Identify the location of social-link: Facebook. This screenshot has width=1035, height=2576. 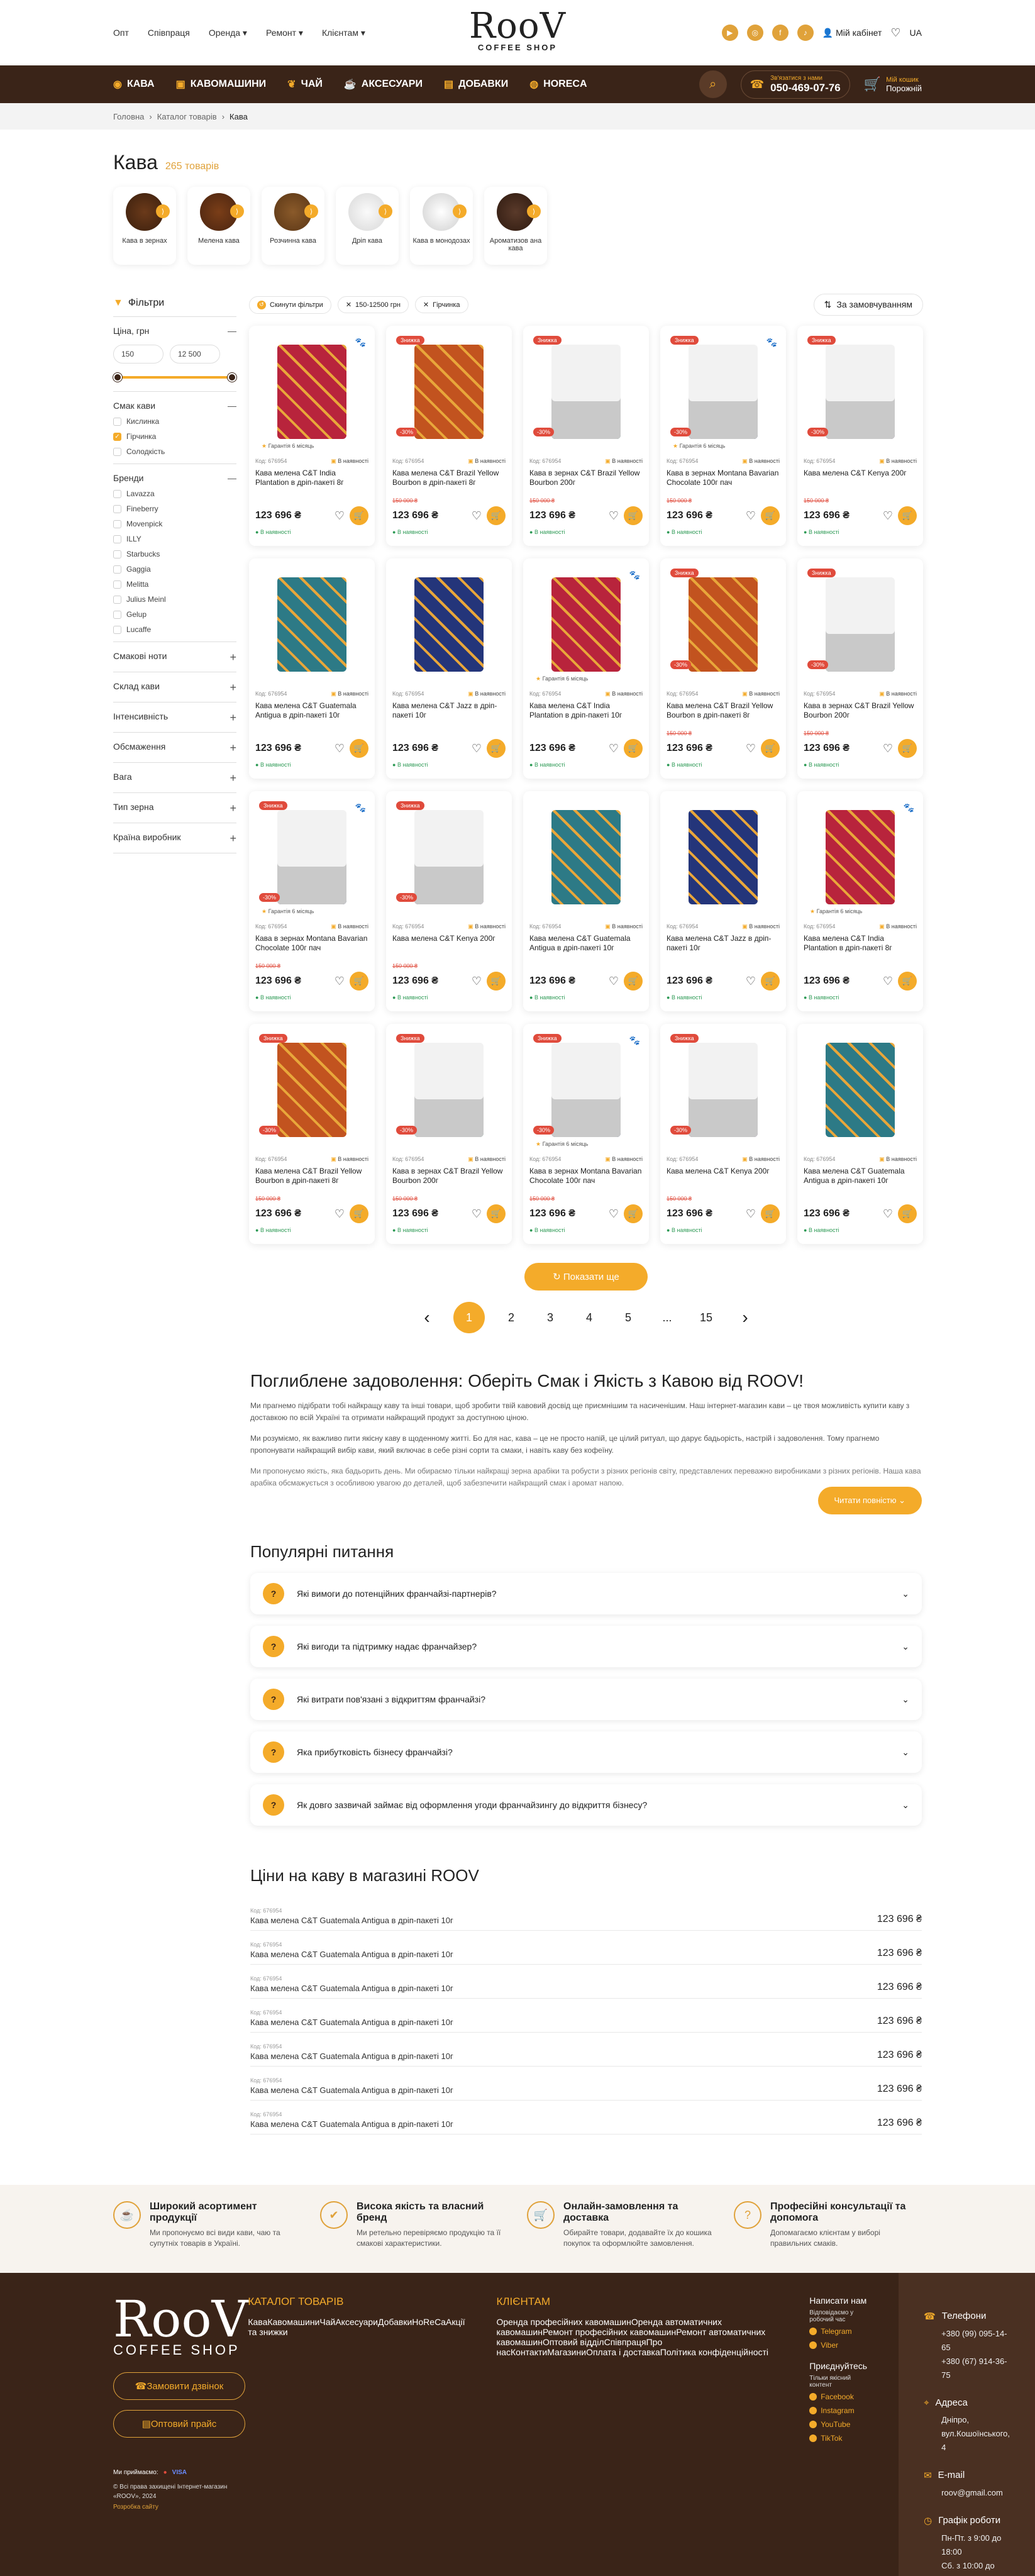
(838, 2396).